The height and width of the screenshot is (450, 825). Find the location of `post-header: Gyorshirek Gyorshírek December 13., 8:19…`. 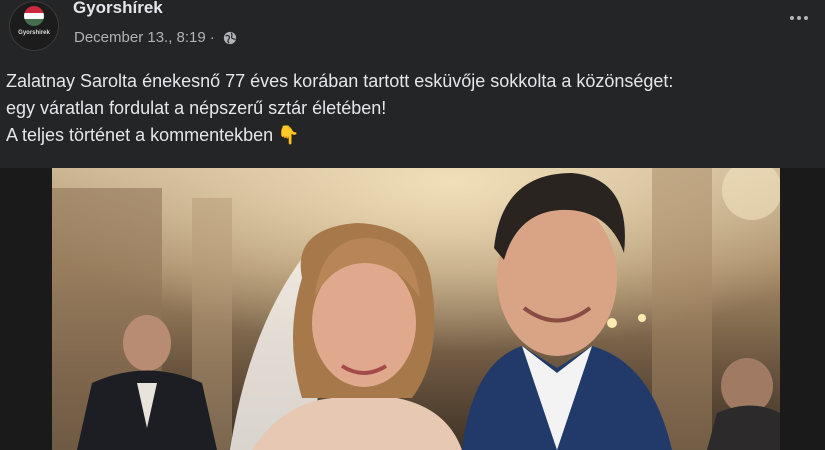

post-header: Gyorshirek Gyorshírek December 13., 8:19… is located at coordinates (412, 30).